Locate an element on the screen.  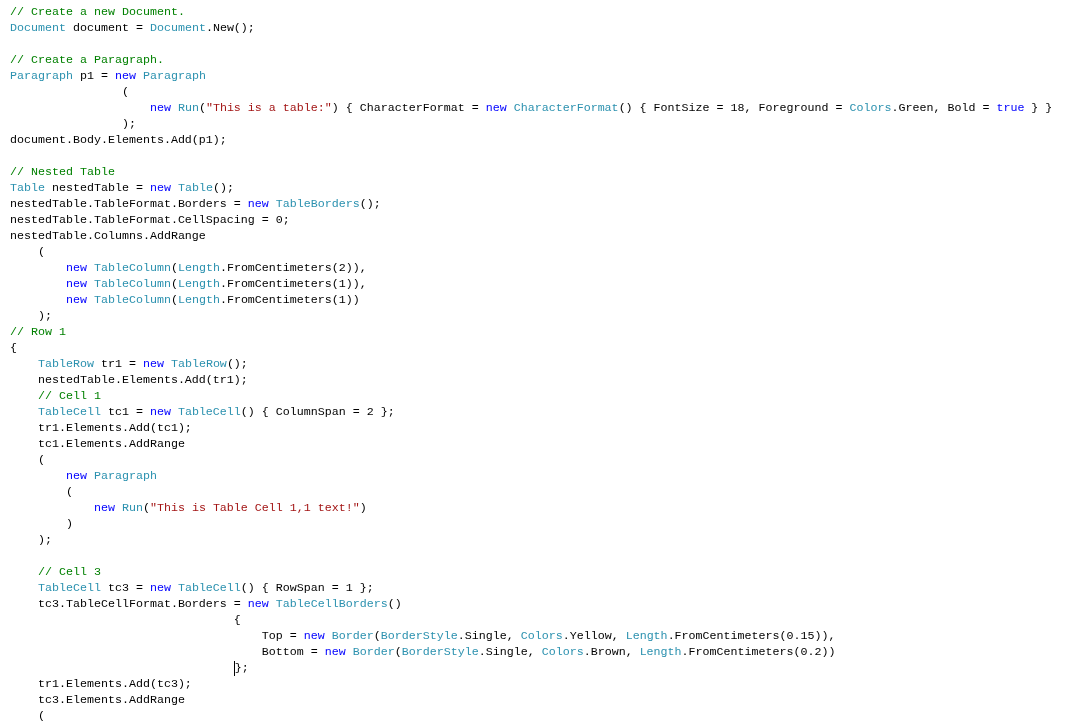
code-line: new TableColumn(Length.FromCentimeters(1)), is located at coordinates (215, 284).